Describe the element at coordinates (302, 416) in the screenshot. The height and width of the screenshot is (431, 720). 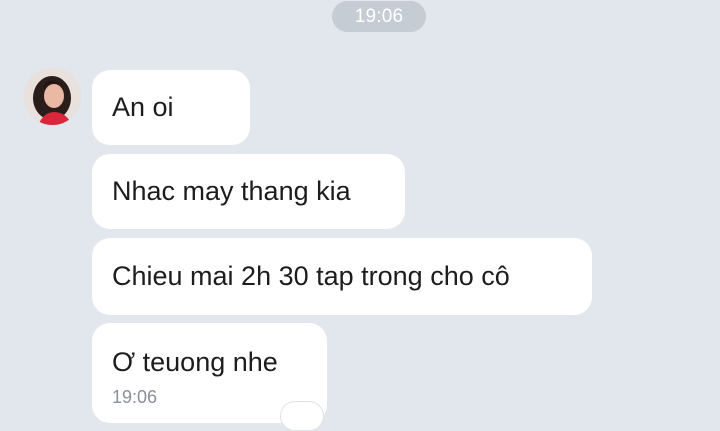
I see `reaction-button` at that location.